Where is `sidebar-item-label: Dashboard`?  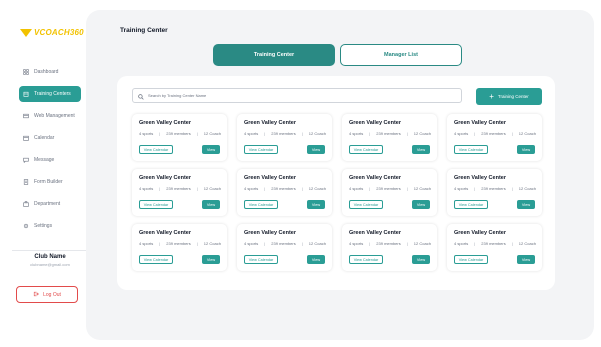
sidebar-item-label: Dashboard is located at coordinates (46, 72).